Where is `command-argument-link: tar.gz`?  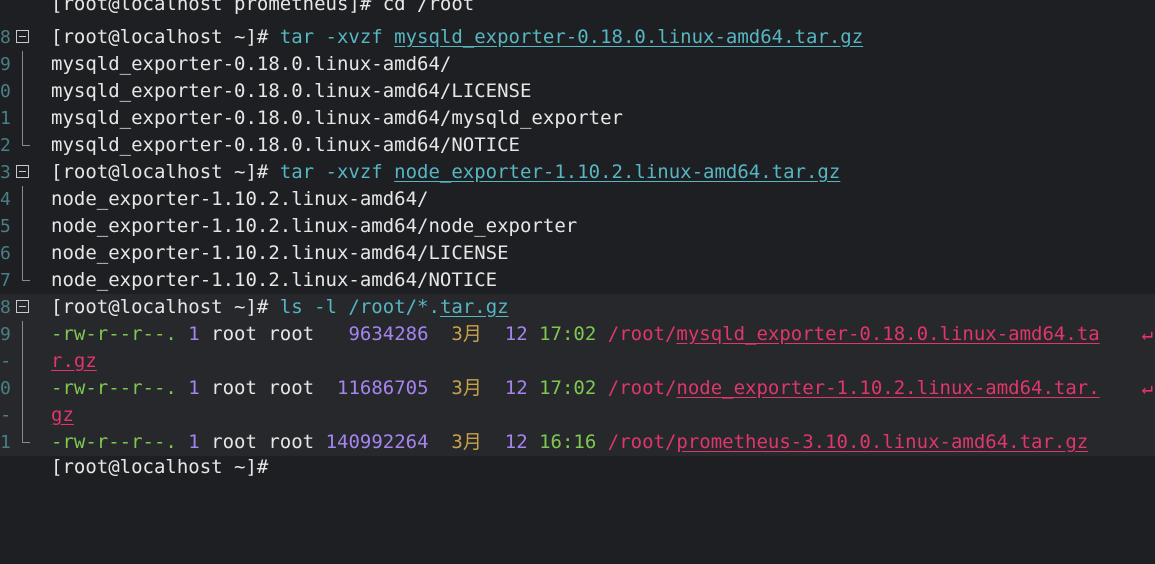 command-argument-link: tar.gz is located at coordinates (474, 307).